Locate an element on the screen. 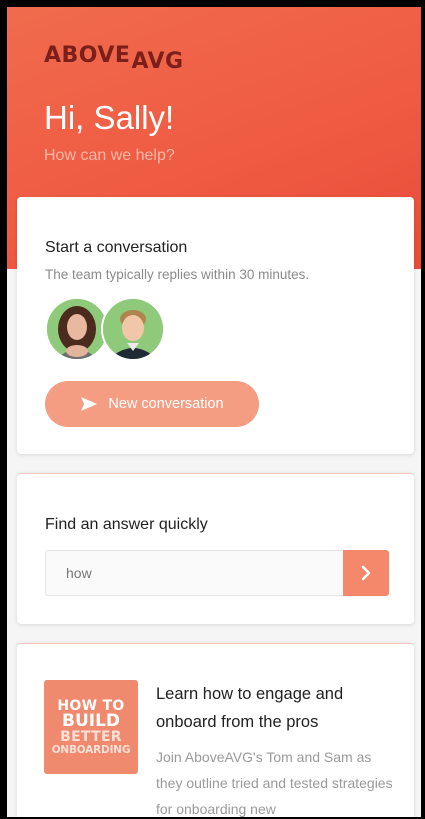  article-thumbnail: HOW TO BUILD BETTER ONBOARDING is located at coordinates (91, 727).